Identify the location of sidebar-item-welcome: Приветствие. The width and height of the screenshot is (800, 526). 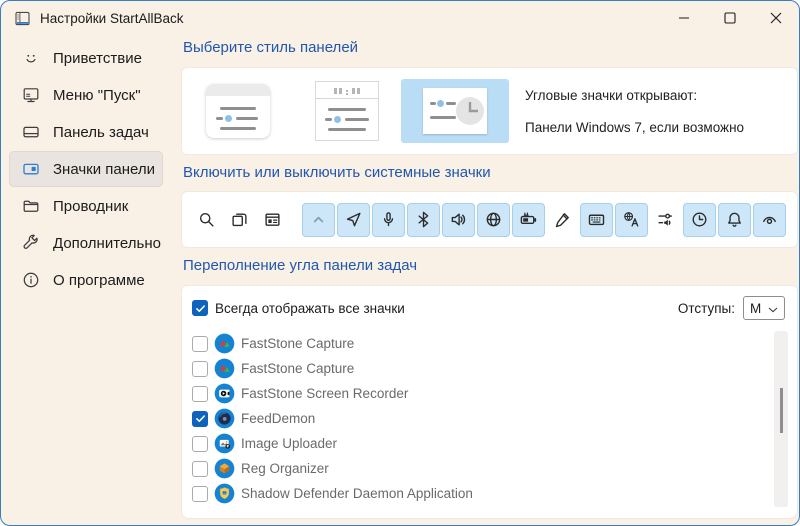
(86, 58).